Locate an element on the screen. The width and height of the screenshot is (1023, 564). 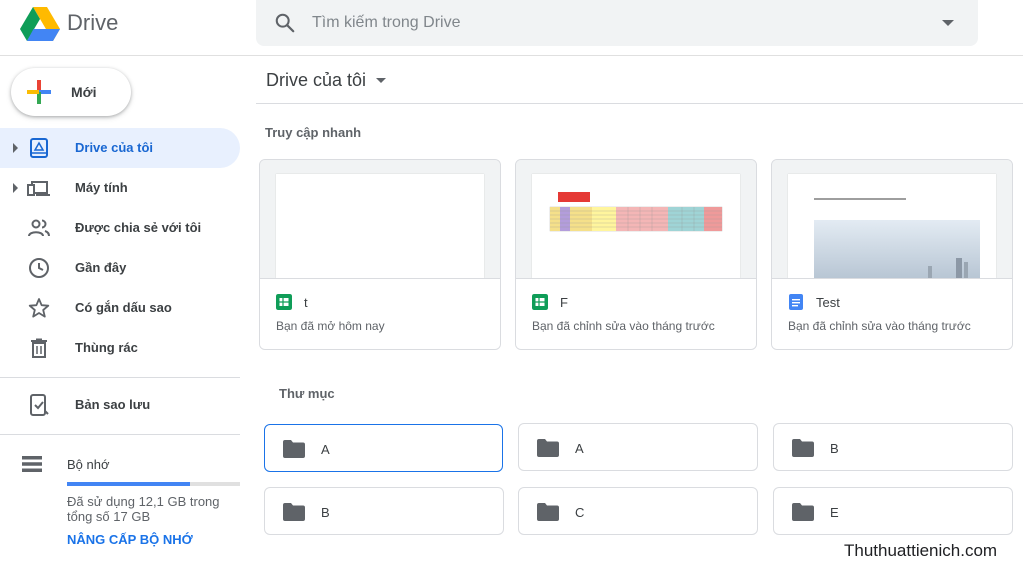
sidebar-item-label: Có gắn dấu sao is located at coordinates (123, 307).